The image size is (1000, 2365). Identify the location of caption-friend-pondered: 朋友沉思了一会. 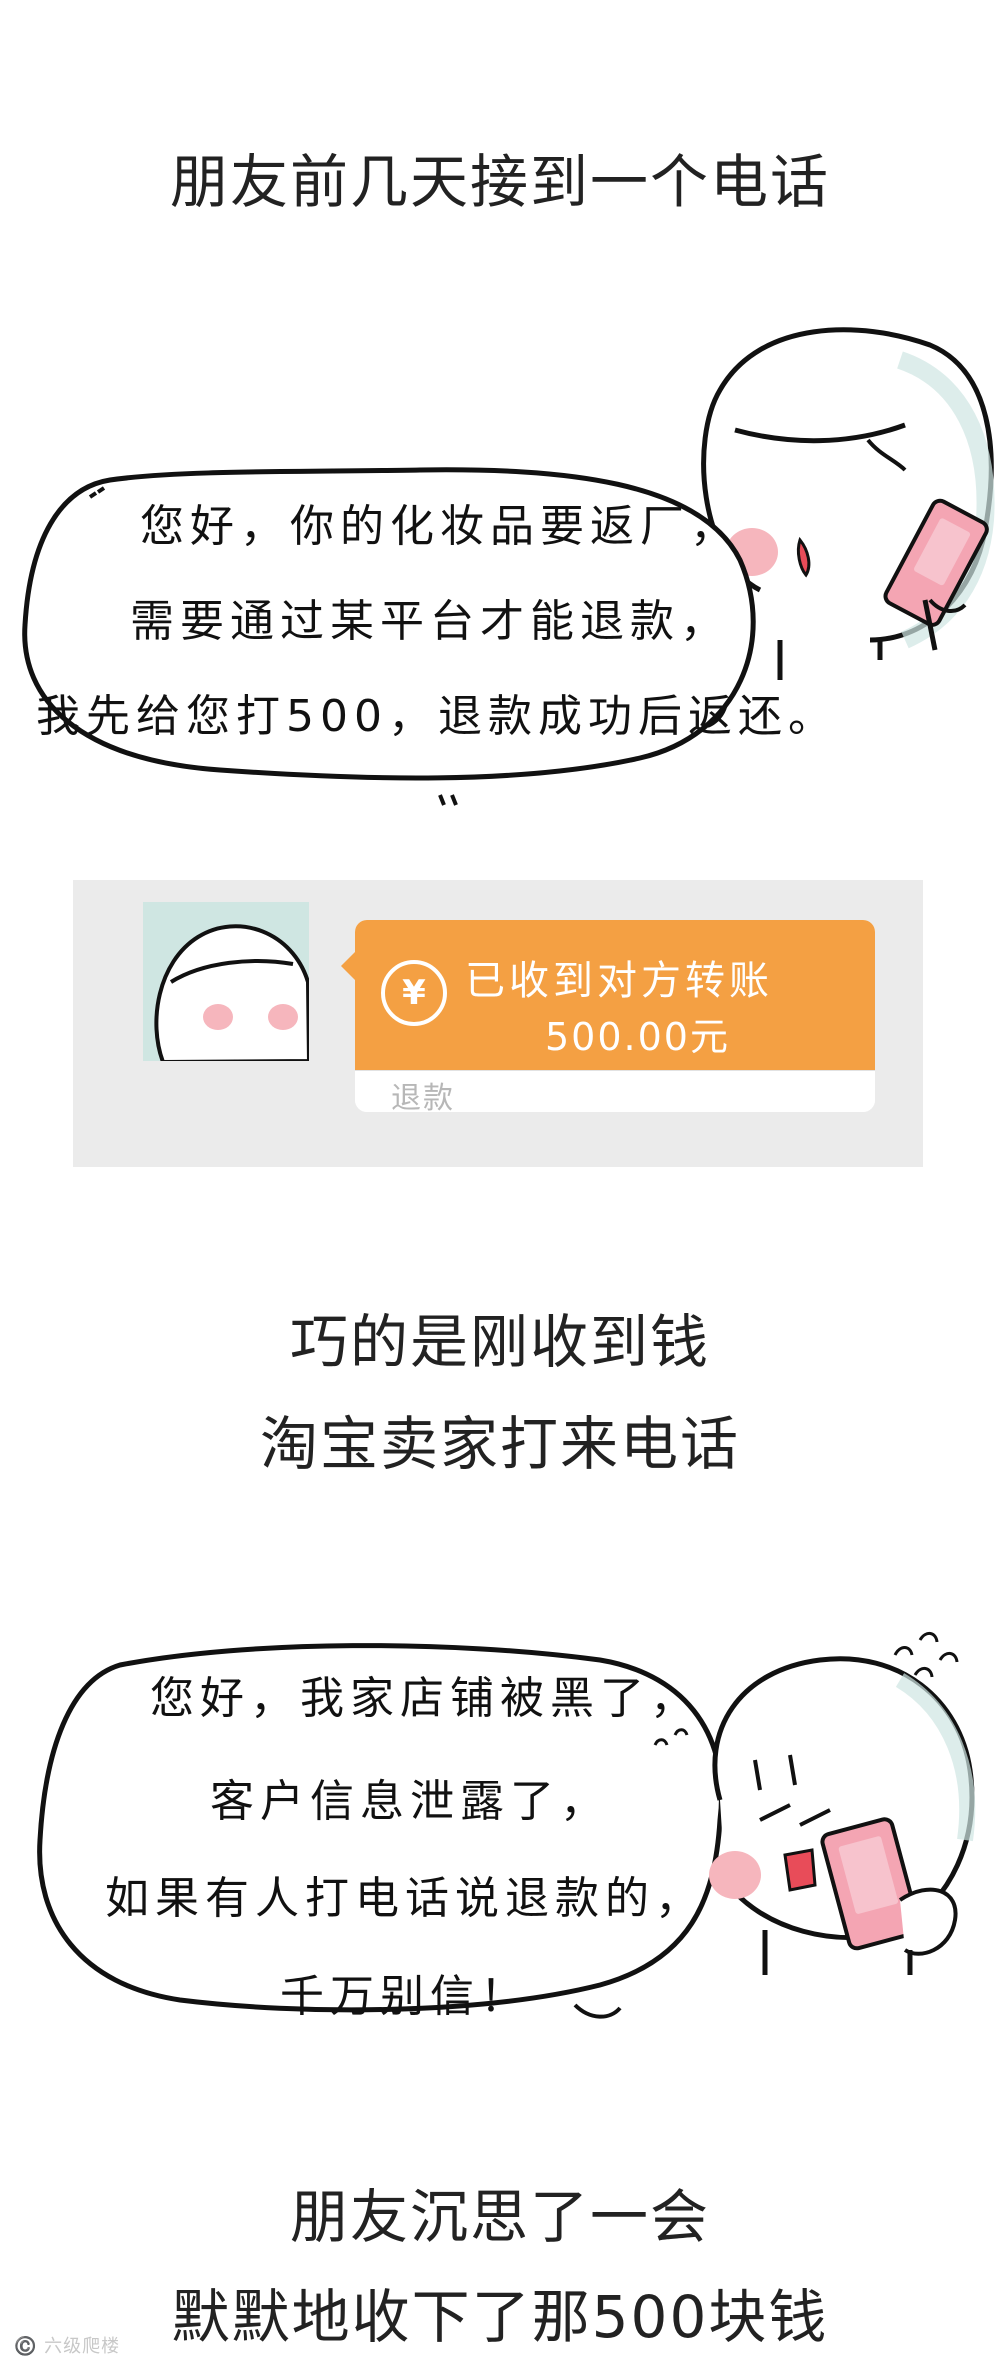
(499, 2217).